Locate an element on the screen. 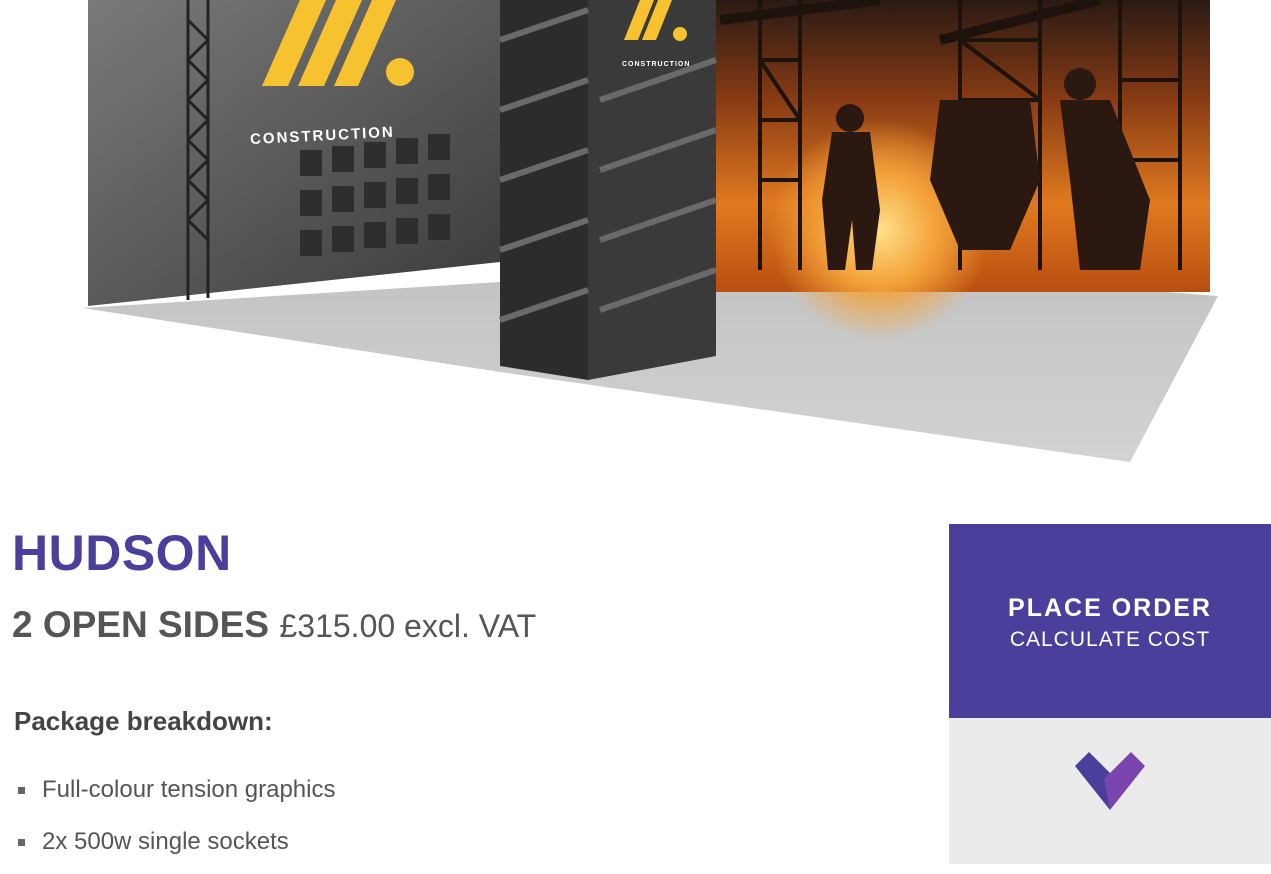  tower-left-face is located at coordinates (544, 190).